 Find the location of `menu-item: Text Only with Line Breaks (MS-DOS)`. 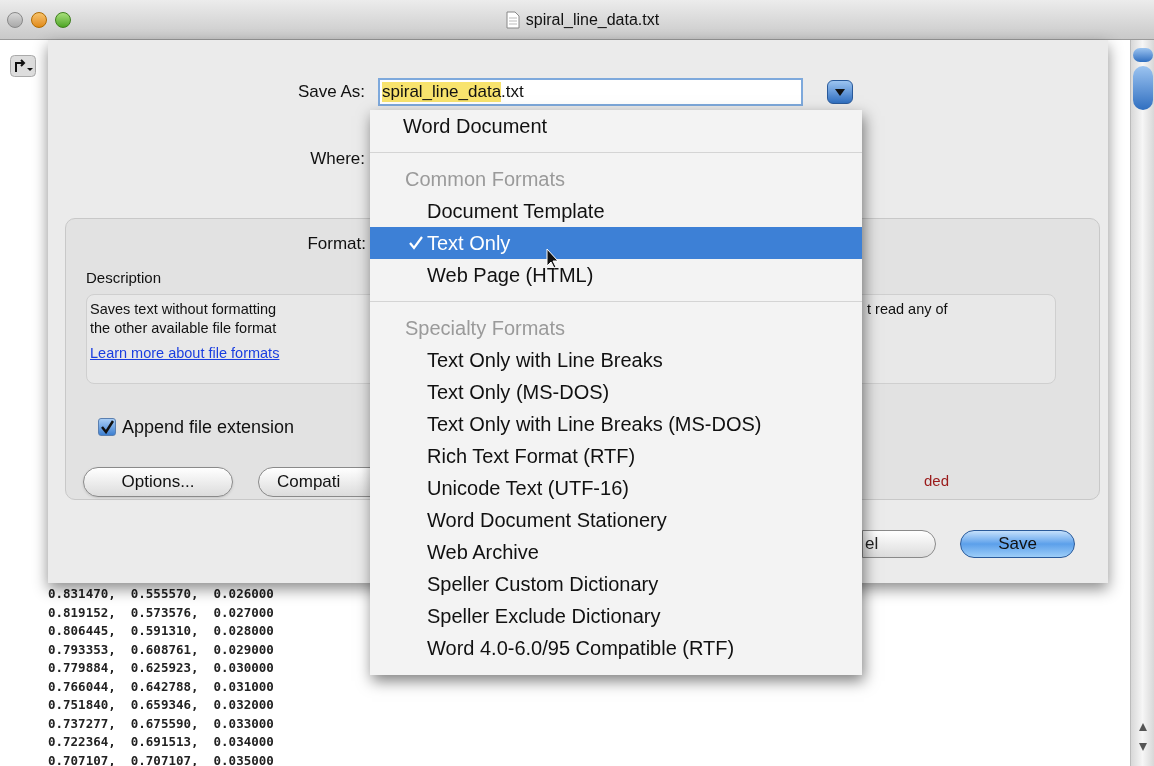

menu-item: Text Only with Line Breaks (MS-DOS) is located at coordinates (616, 424).